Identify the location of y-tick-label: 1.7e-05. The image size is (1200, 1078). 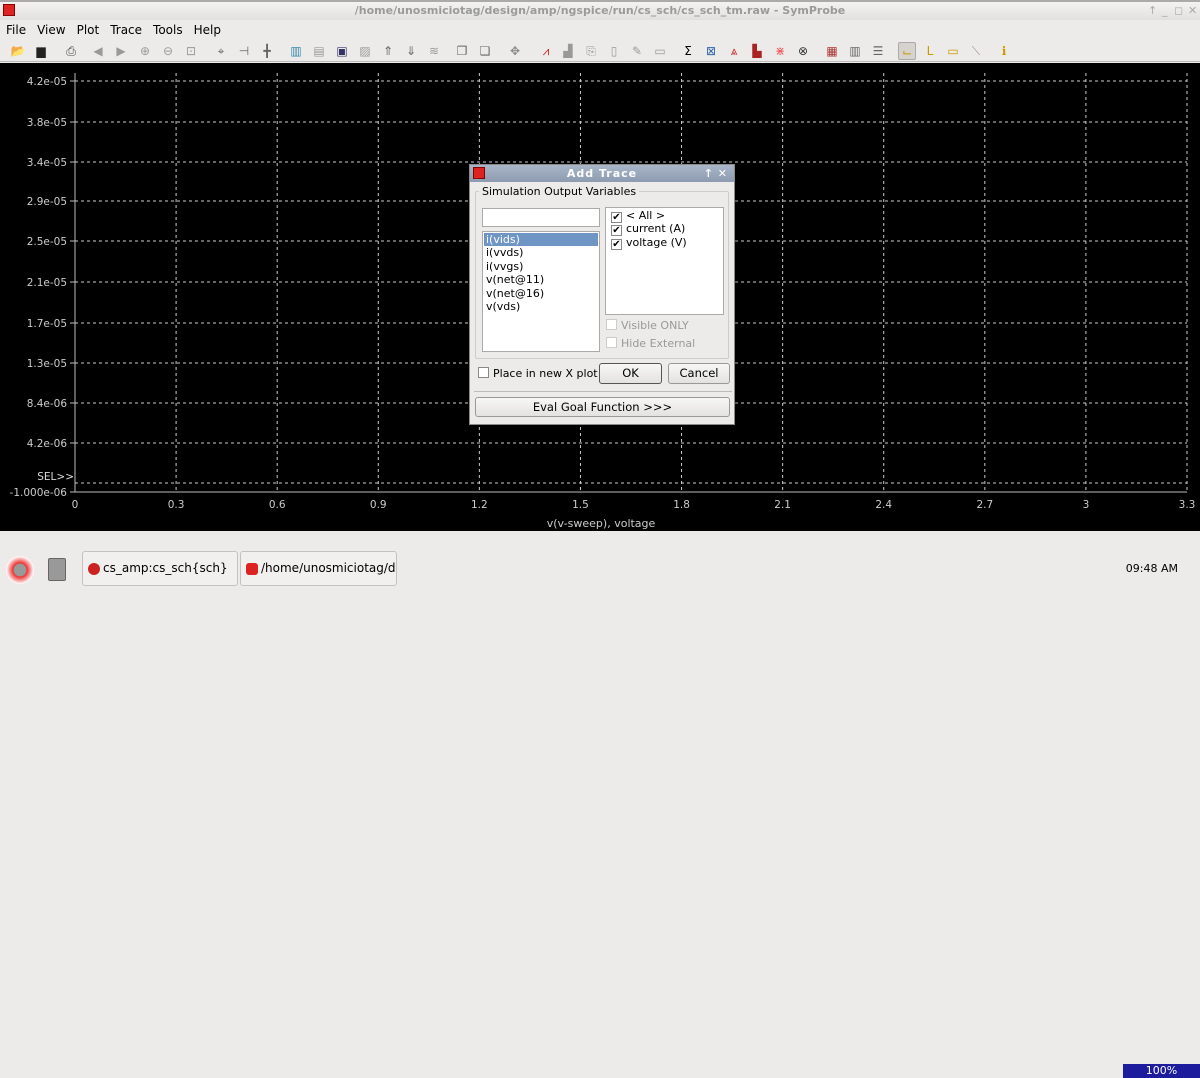
(47, 324).